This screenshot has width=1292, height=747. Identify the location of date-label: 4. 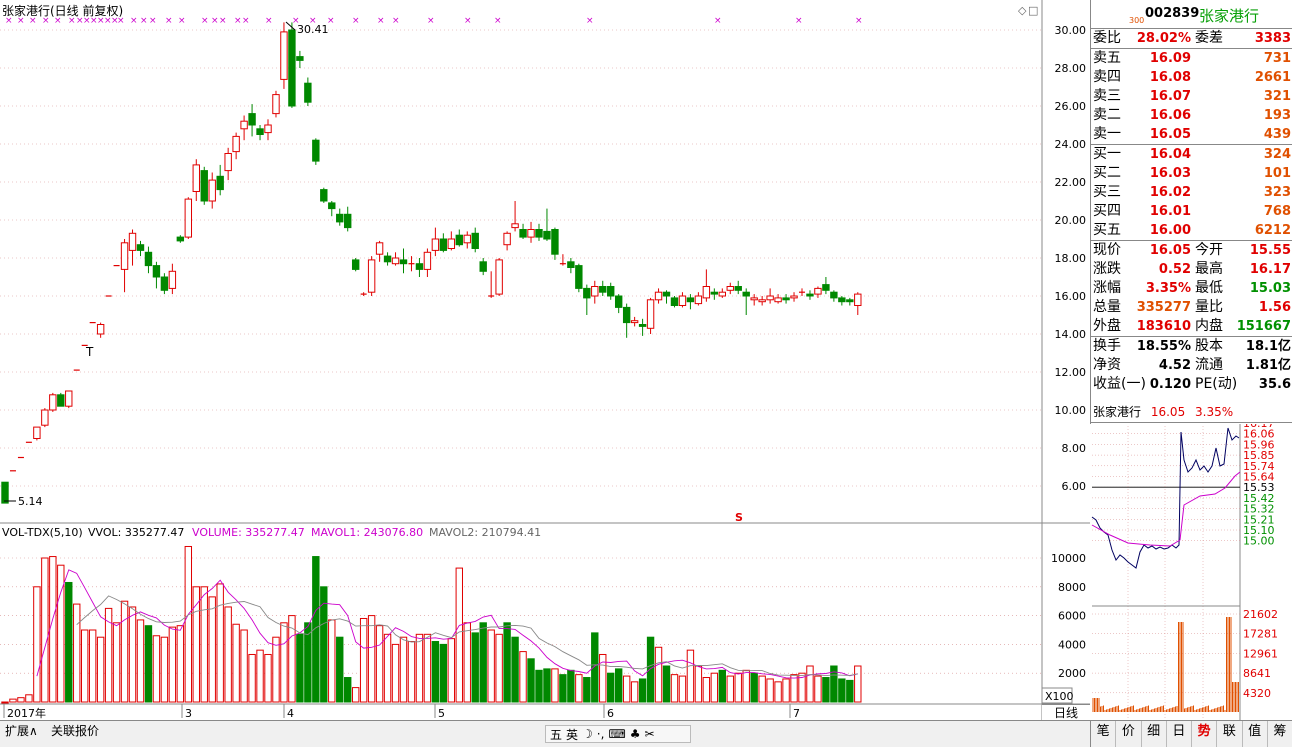
(290, 713).